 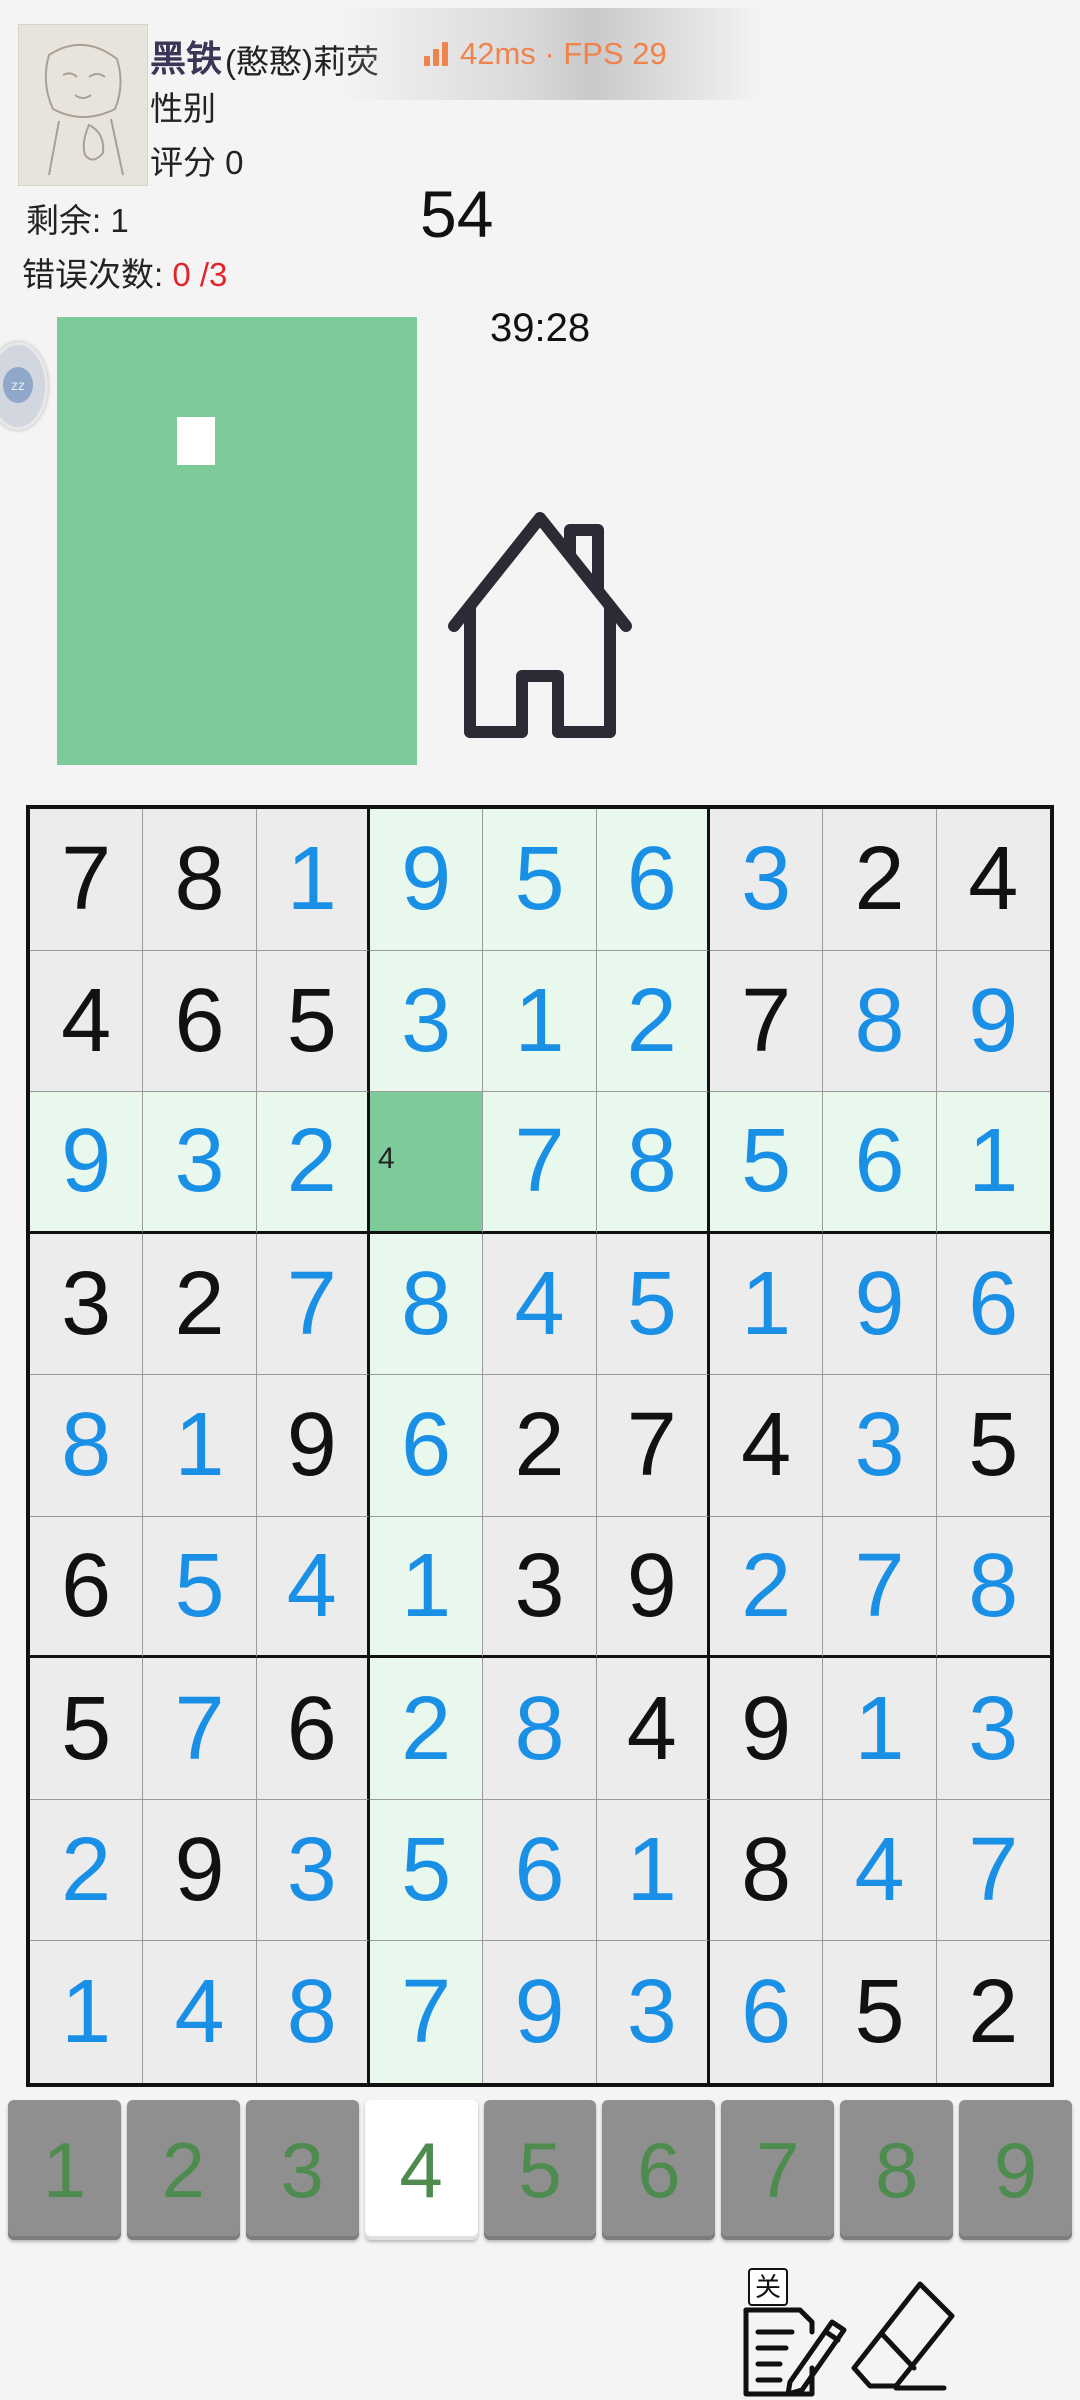 What do you see at coordinates (767, 2012) in the screenshot?
I see `sudoku-cell-r9c7: 6` at bounding box center [767, 2012].